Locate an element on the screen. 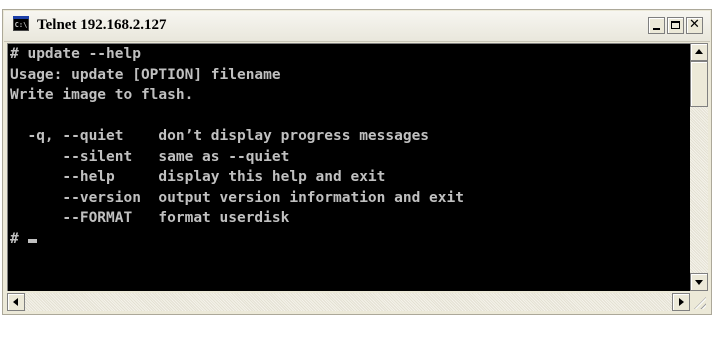  close-button is located at coordinates (694, 25).